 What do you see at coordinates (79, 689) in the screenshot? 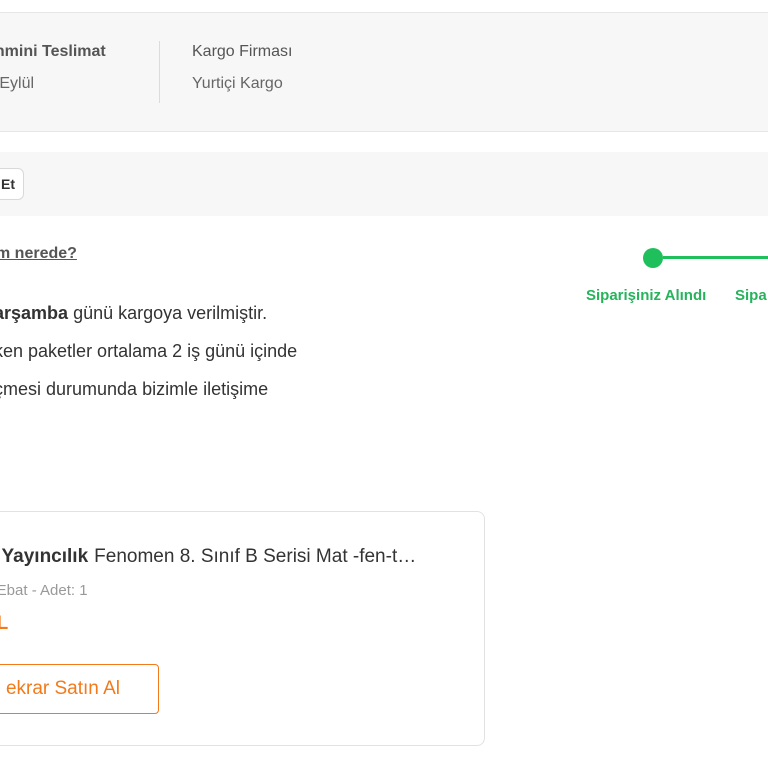
I see `buy-again-button: ekrar Satın Al` at bounding box center [79, 689].